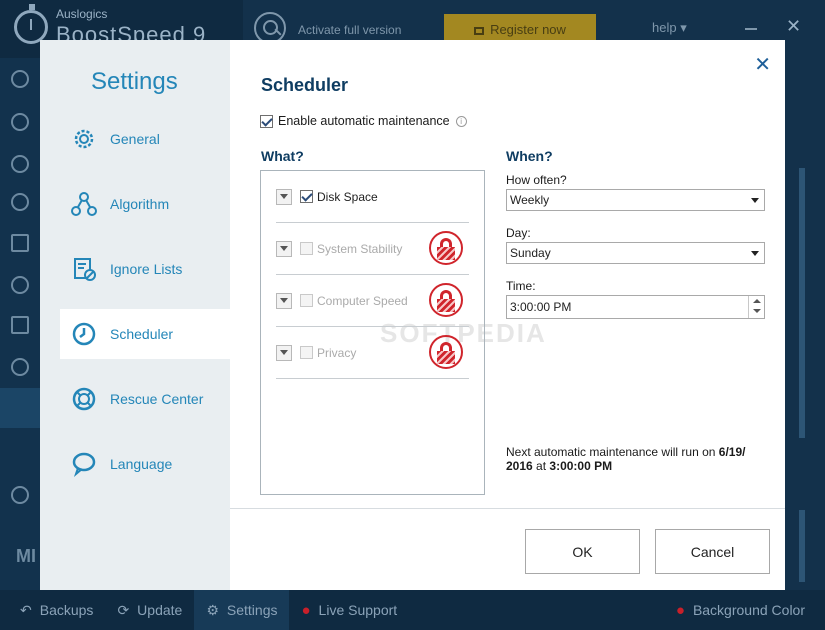 The width and height of the screenshot is (825, 630). I want to click on footer-update: ⟳ Update, so click(149, 610).